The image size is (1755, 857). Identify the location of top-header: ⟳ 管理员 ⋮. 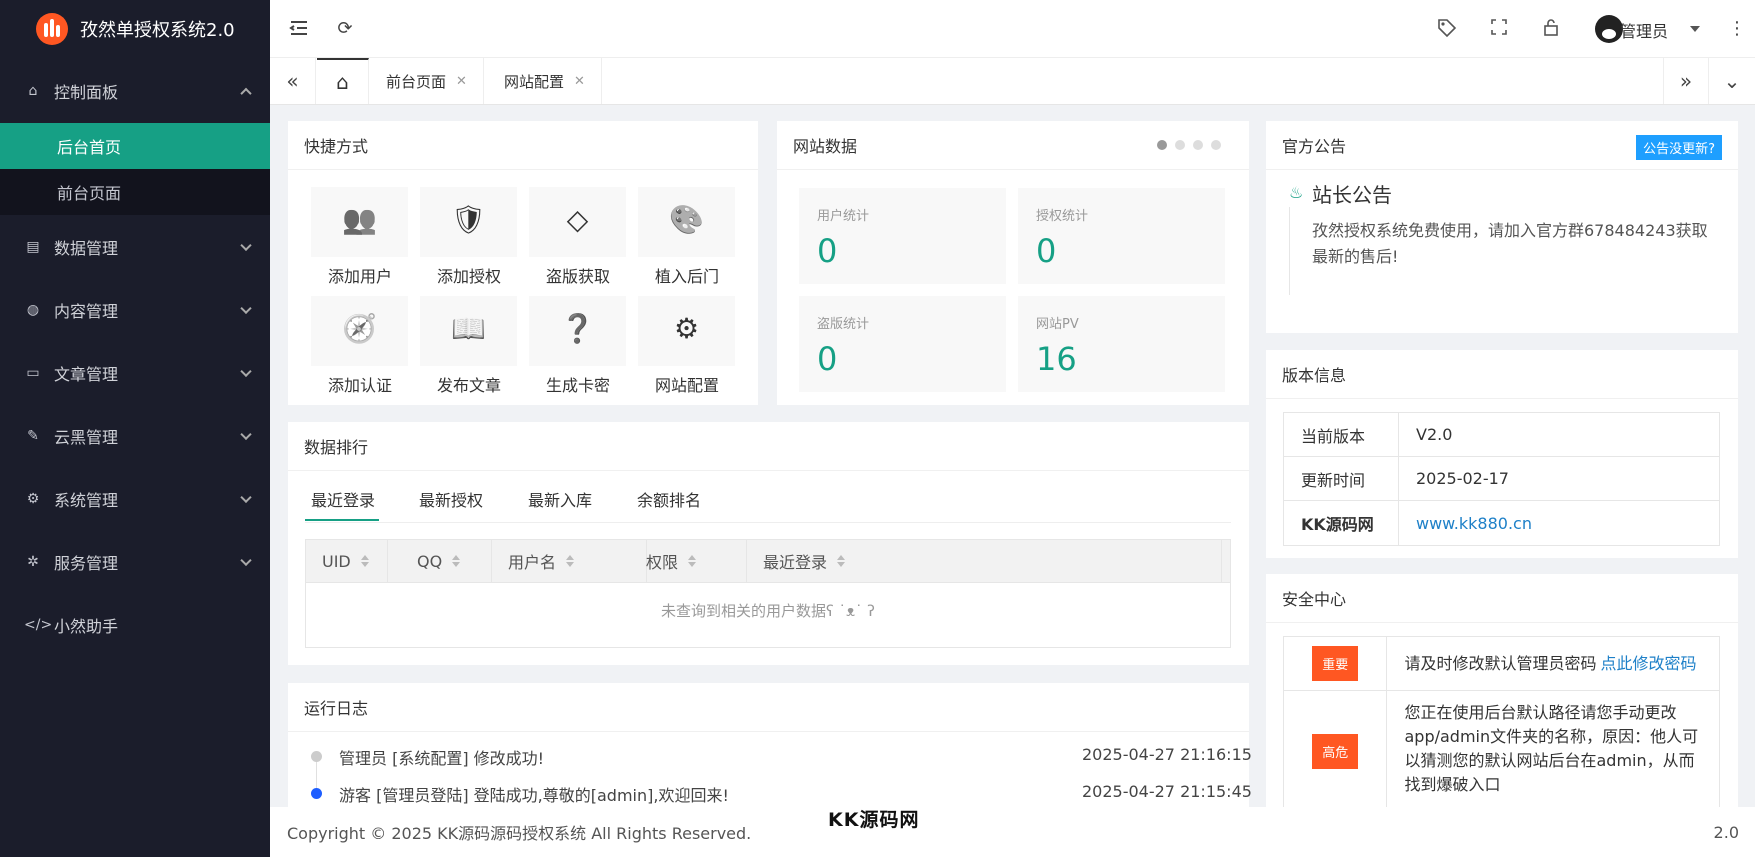
(1012, 29).